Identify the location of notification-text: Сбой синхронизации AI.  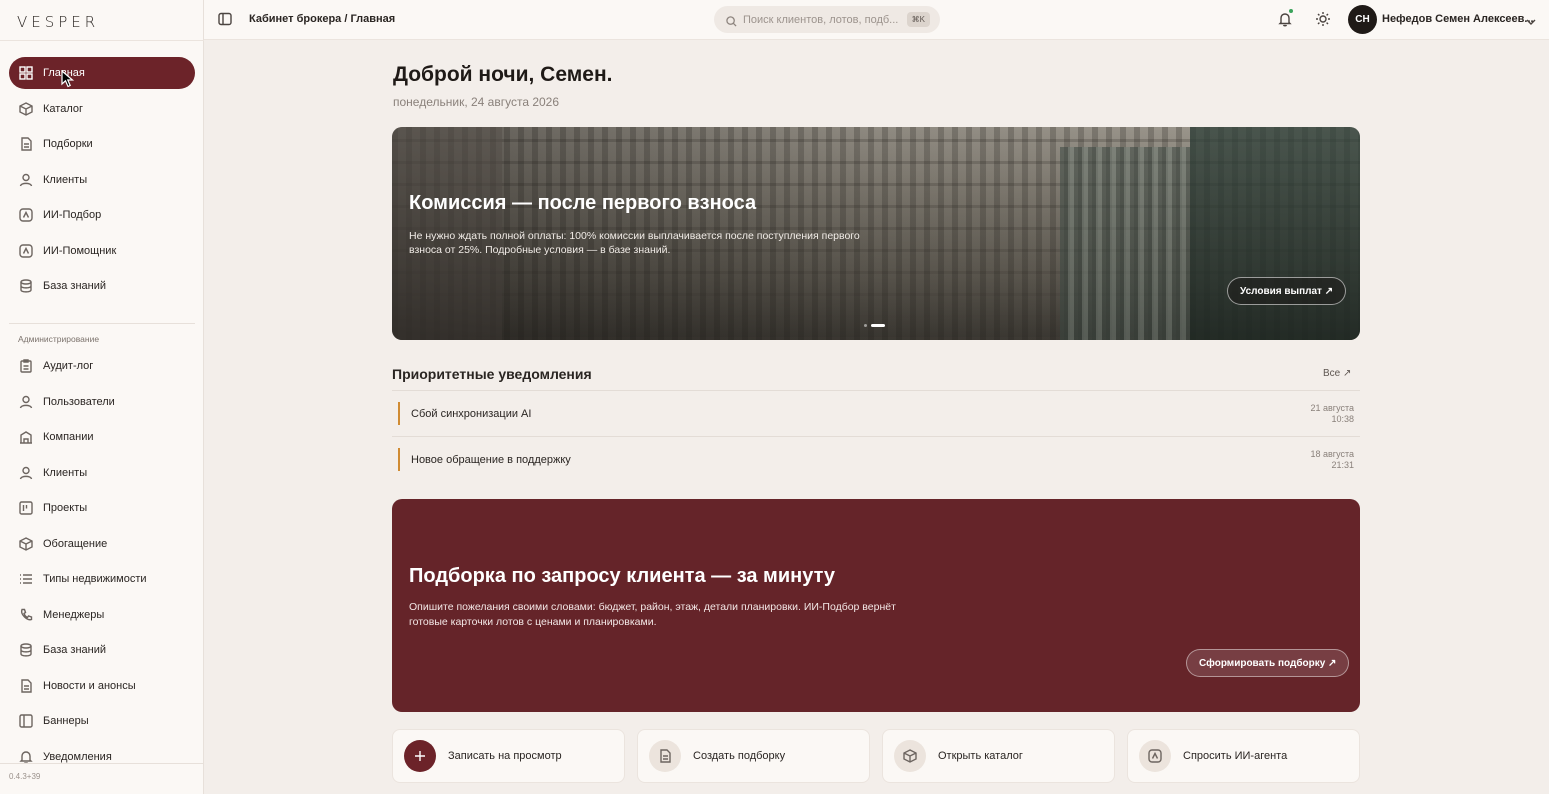
(471, 414).